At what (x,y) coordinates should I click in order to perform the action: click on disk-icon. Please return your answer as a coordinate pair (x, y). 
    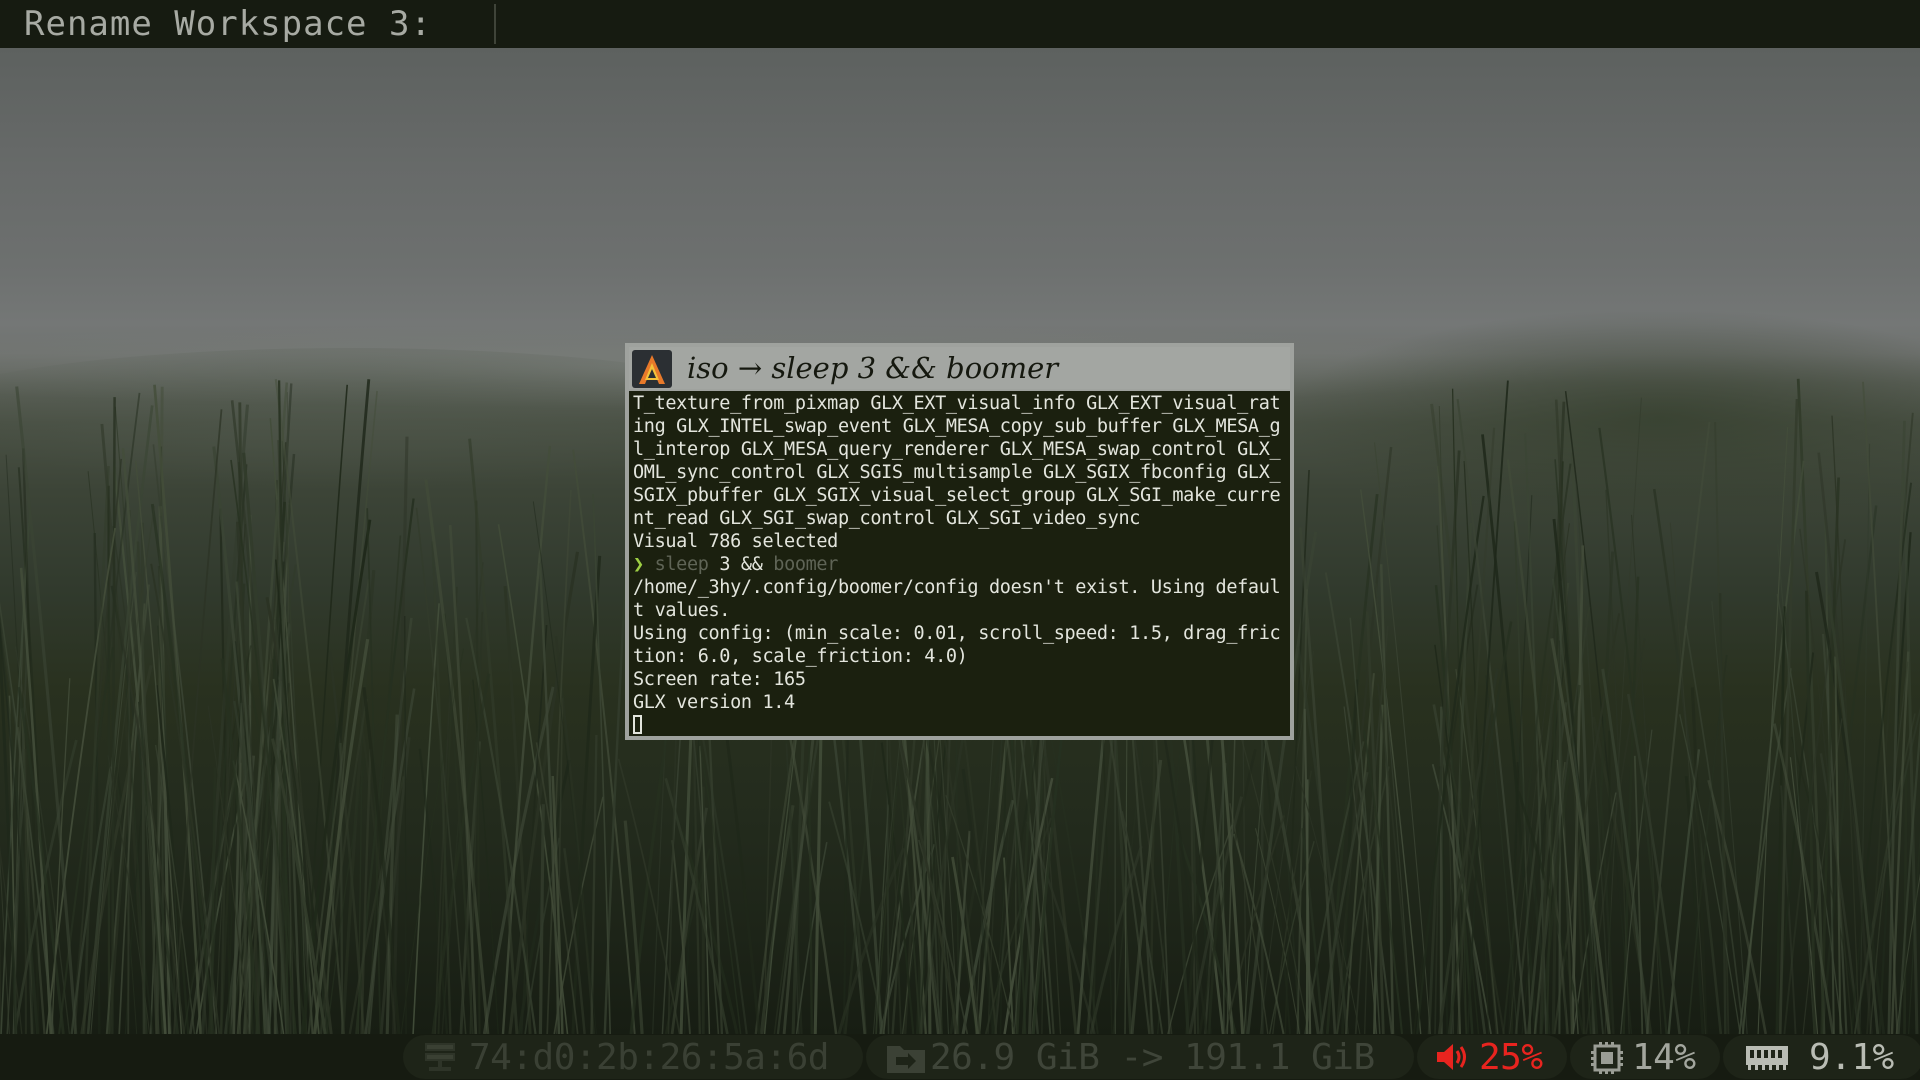
    Looking at the image, I should click on (906, 1059).